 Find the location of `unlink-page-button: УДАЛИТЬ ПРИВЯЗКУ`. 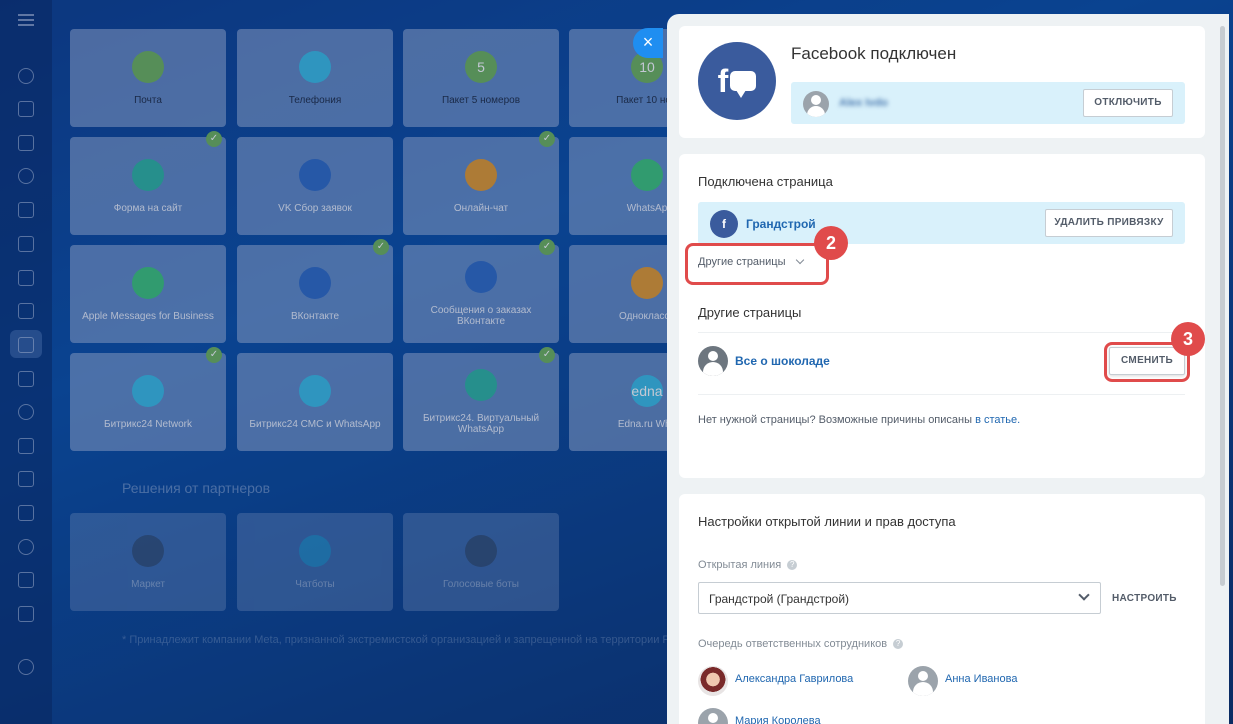

unlink-page-button: УДАЛИТЬ ПРИВЯЗКУ is located at coordinates (1109, 223).